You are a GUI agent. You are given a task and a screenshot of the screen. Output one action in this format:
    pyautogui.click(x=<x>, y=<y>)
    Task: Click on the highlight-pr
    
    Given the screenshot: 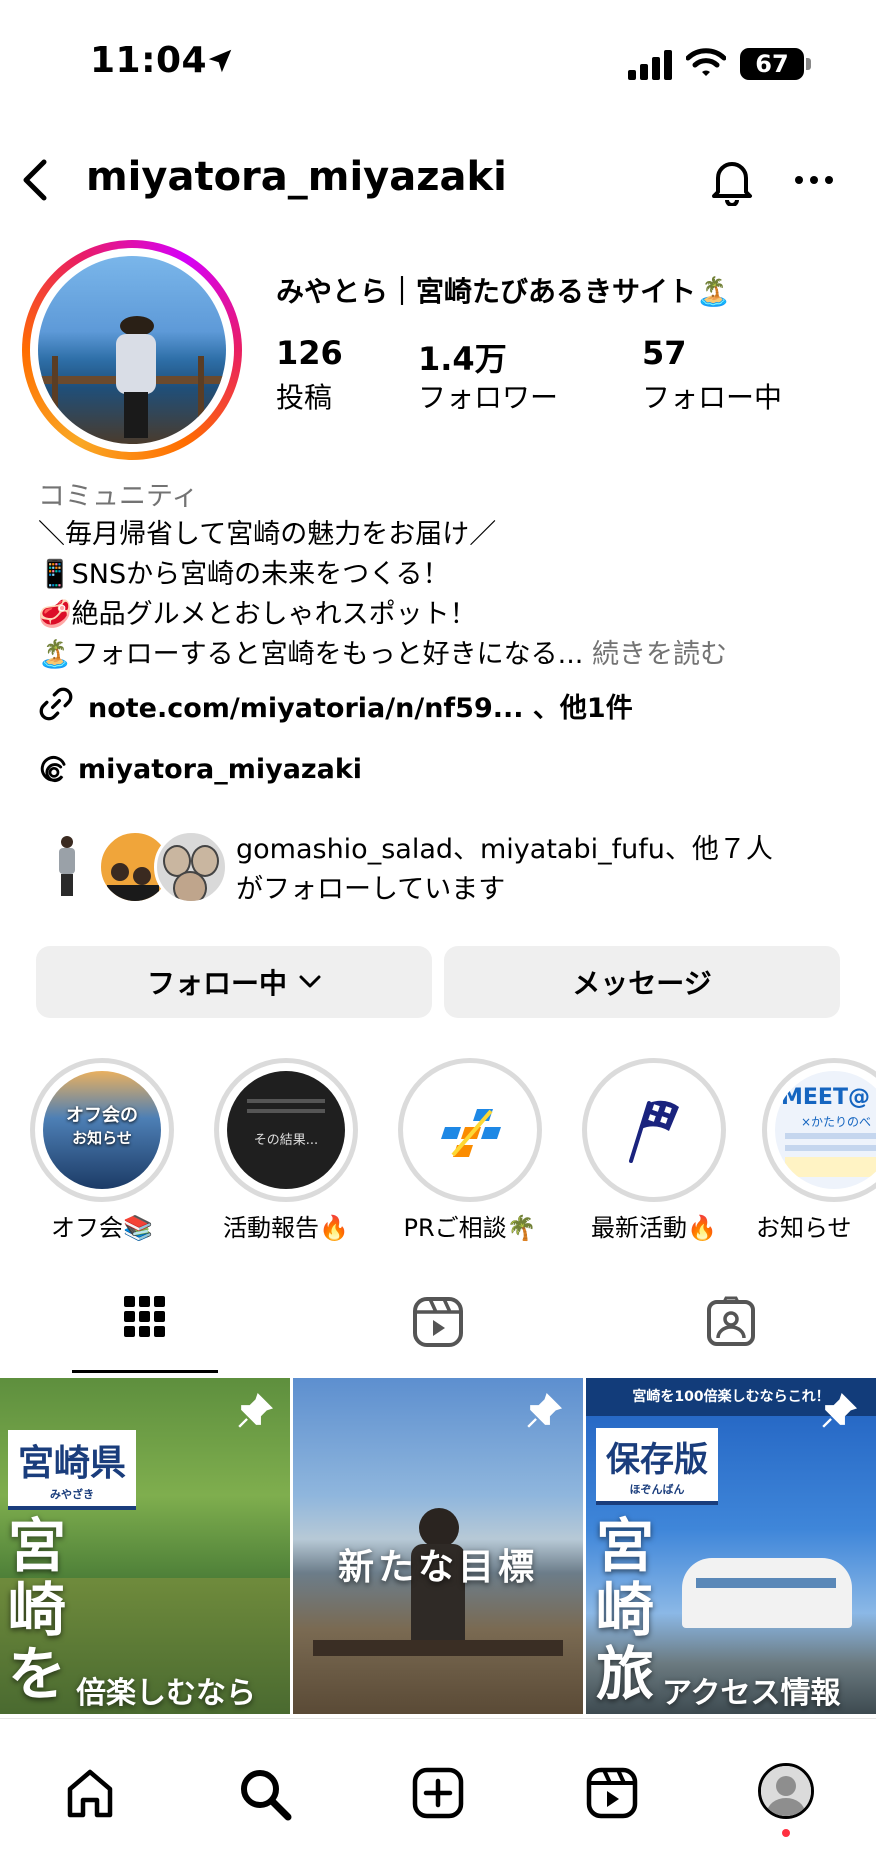 What is the action you would take?
    pyautogui.click(x=470, y=1130)
    